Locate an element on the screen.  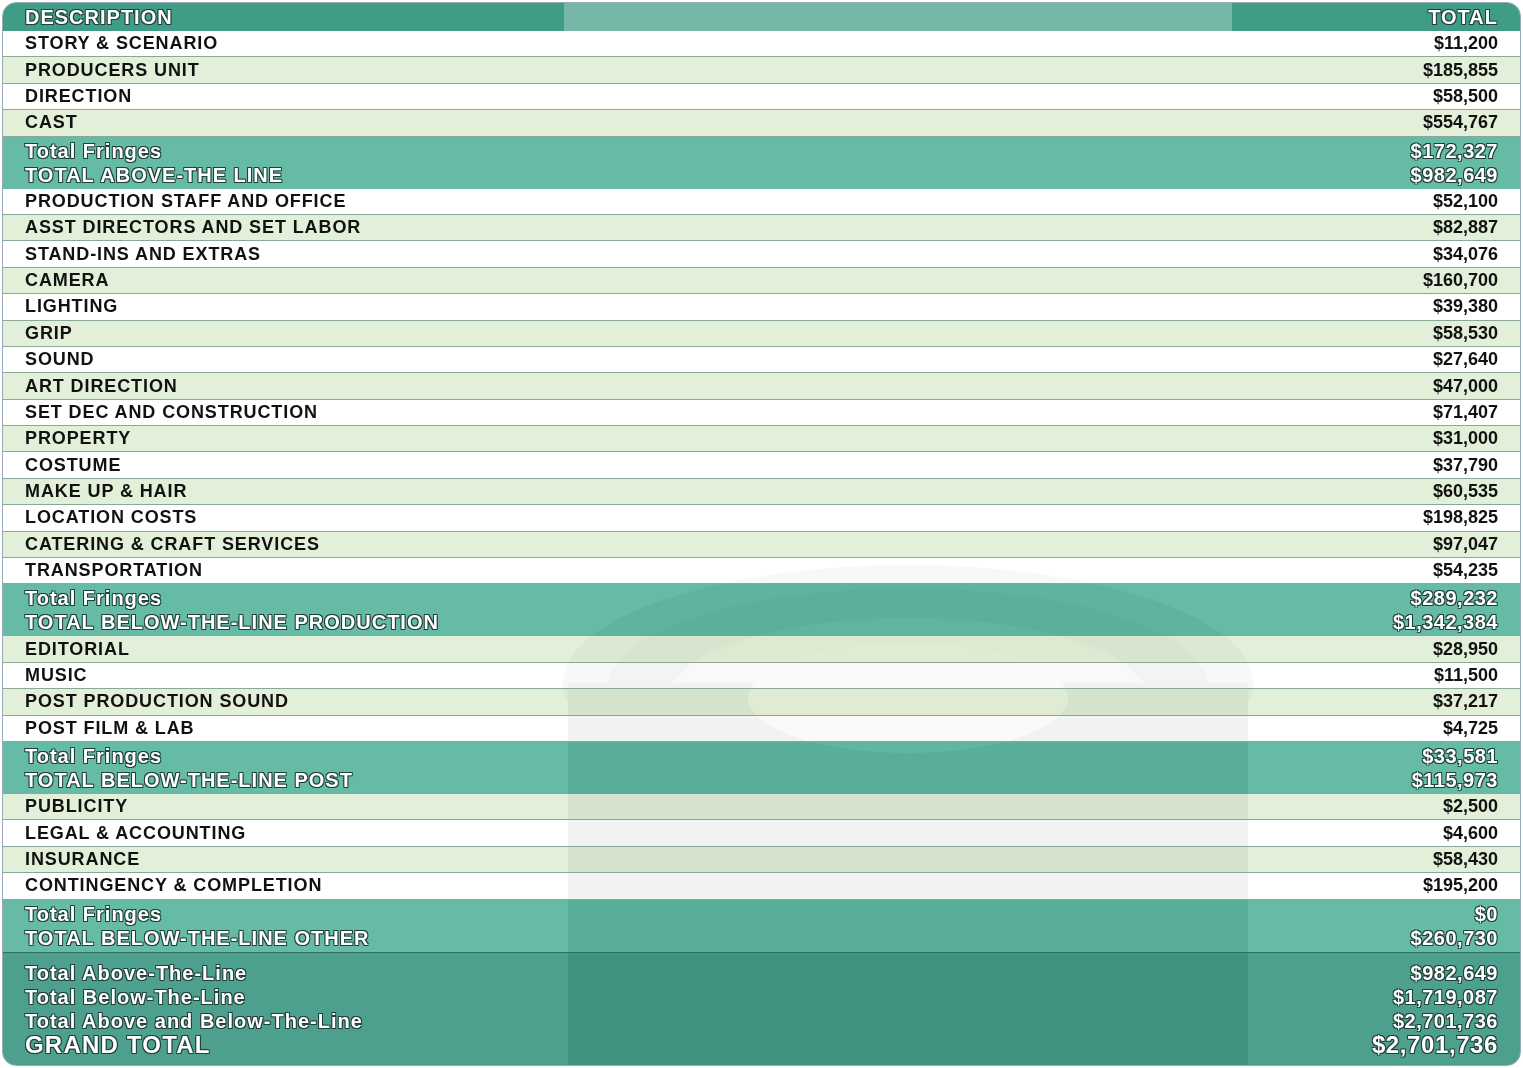
line-item-label: PROPERTY is located at coordinates (78, 439).